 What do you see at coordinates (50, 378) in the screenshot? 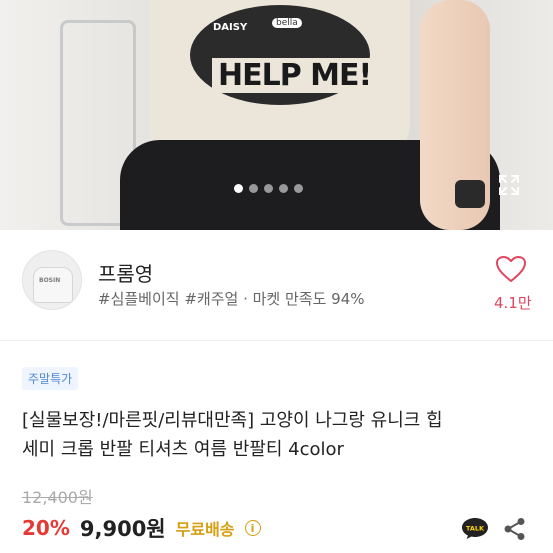
I see `promo-badge: 주말특가` at bounding box center [50, 378].